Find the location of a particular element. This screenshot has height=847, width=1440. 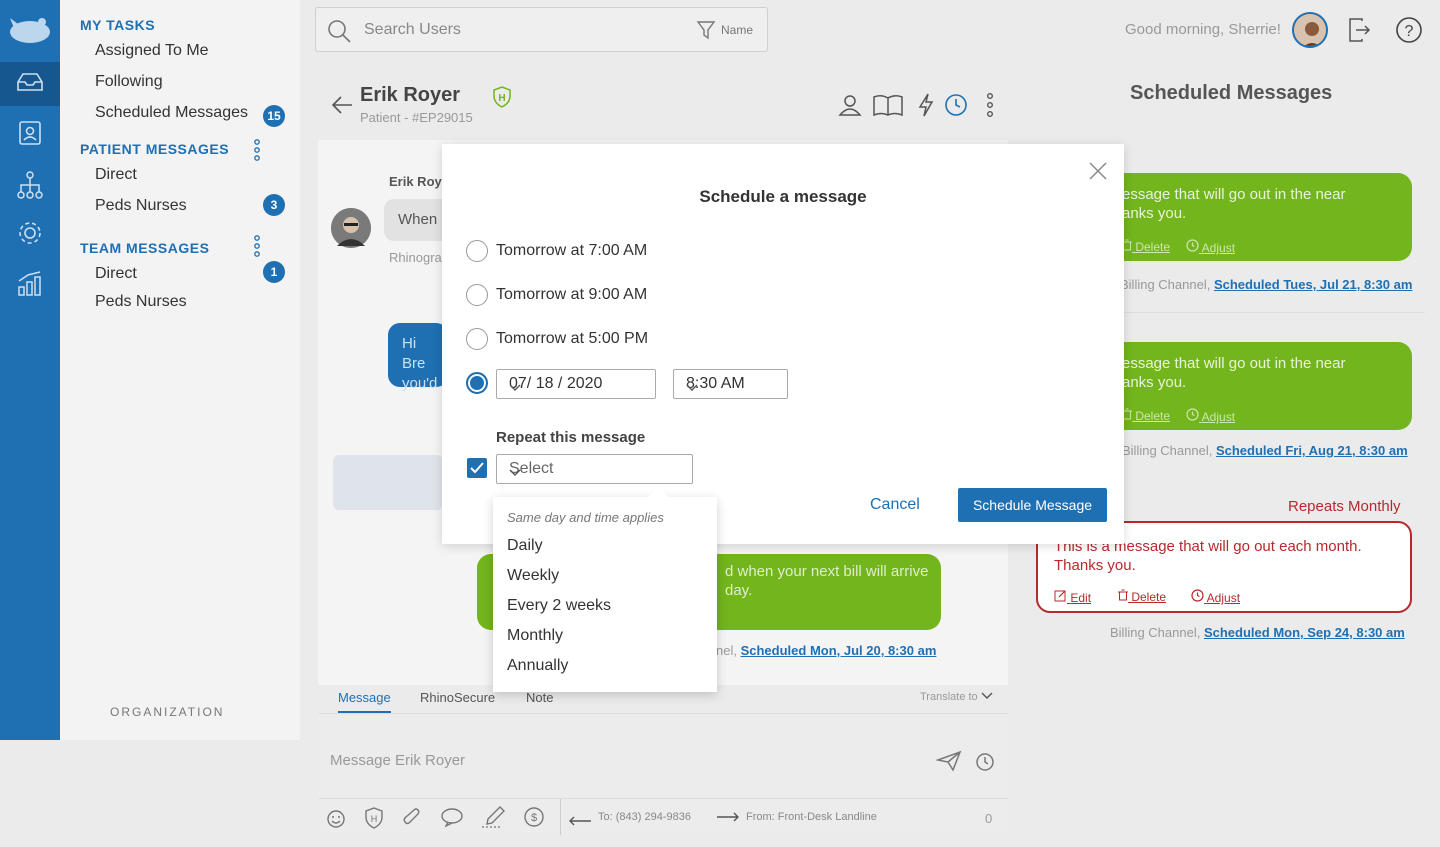

option-5pm-label: Tomorrow at 5:00 PM is located at coordinates (572, 339).